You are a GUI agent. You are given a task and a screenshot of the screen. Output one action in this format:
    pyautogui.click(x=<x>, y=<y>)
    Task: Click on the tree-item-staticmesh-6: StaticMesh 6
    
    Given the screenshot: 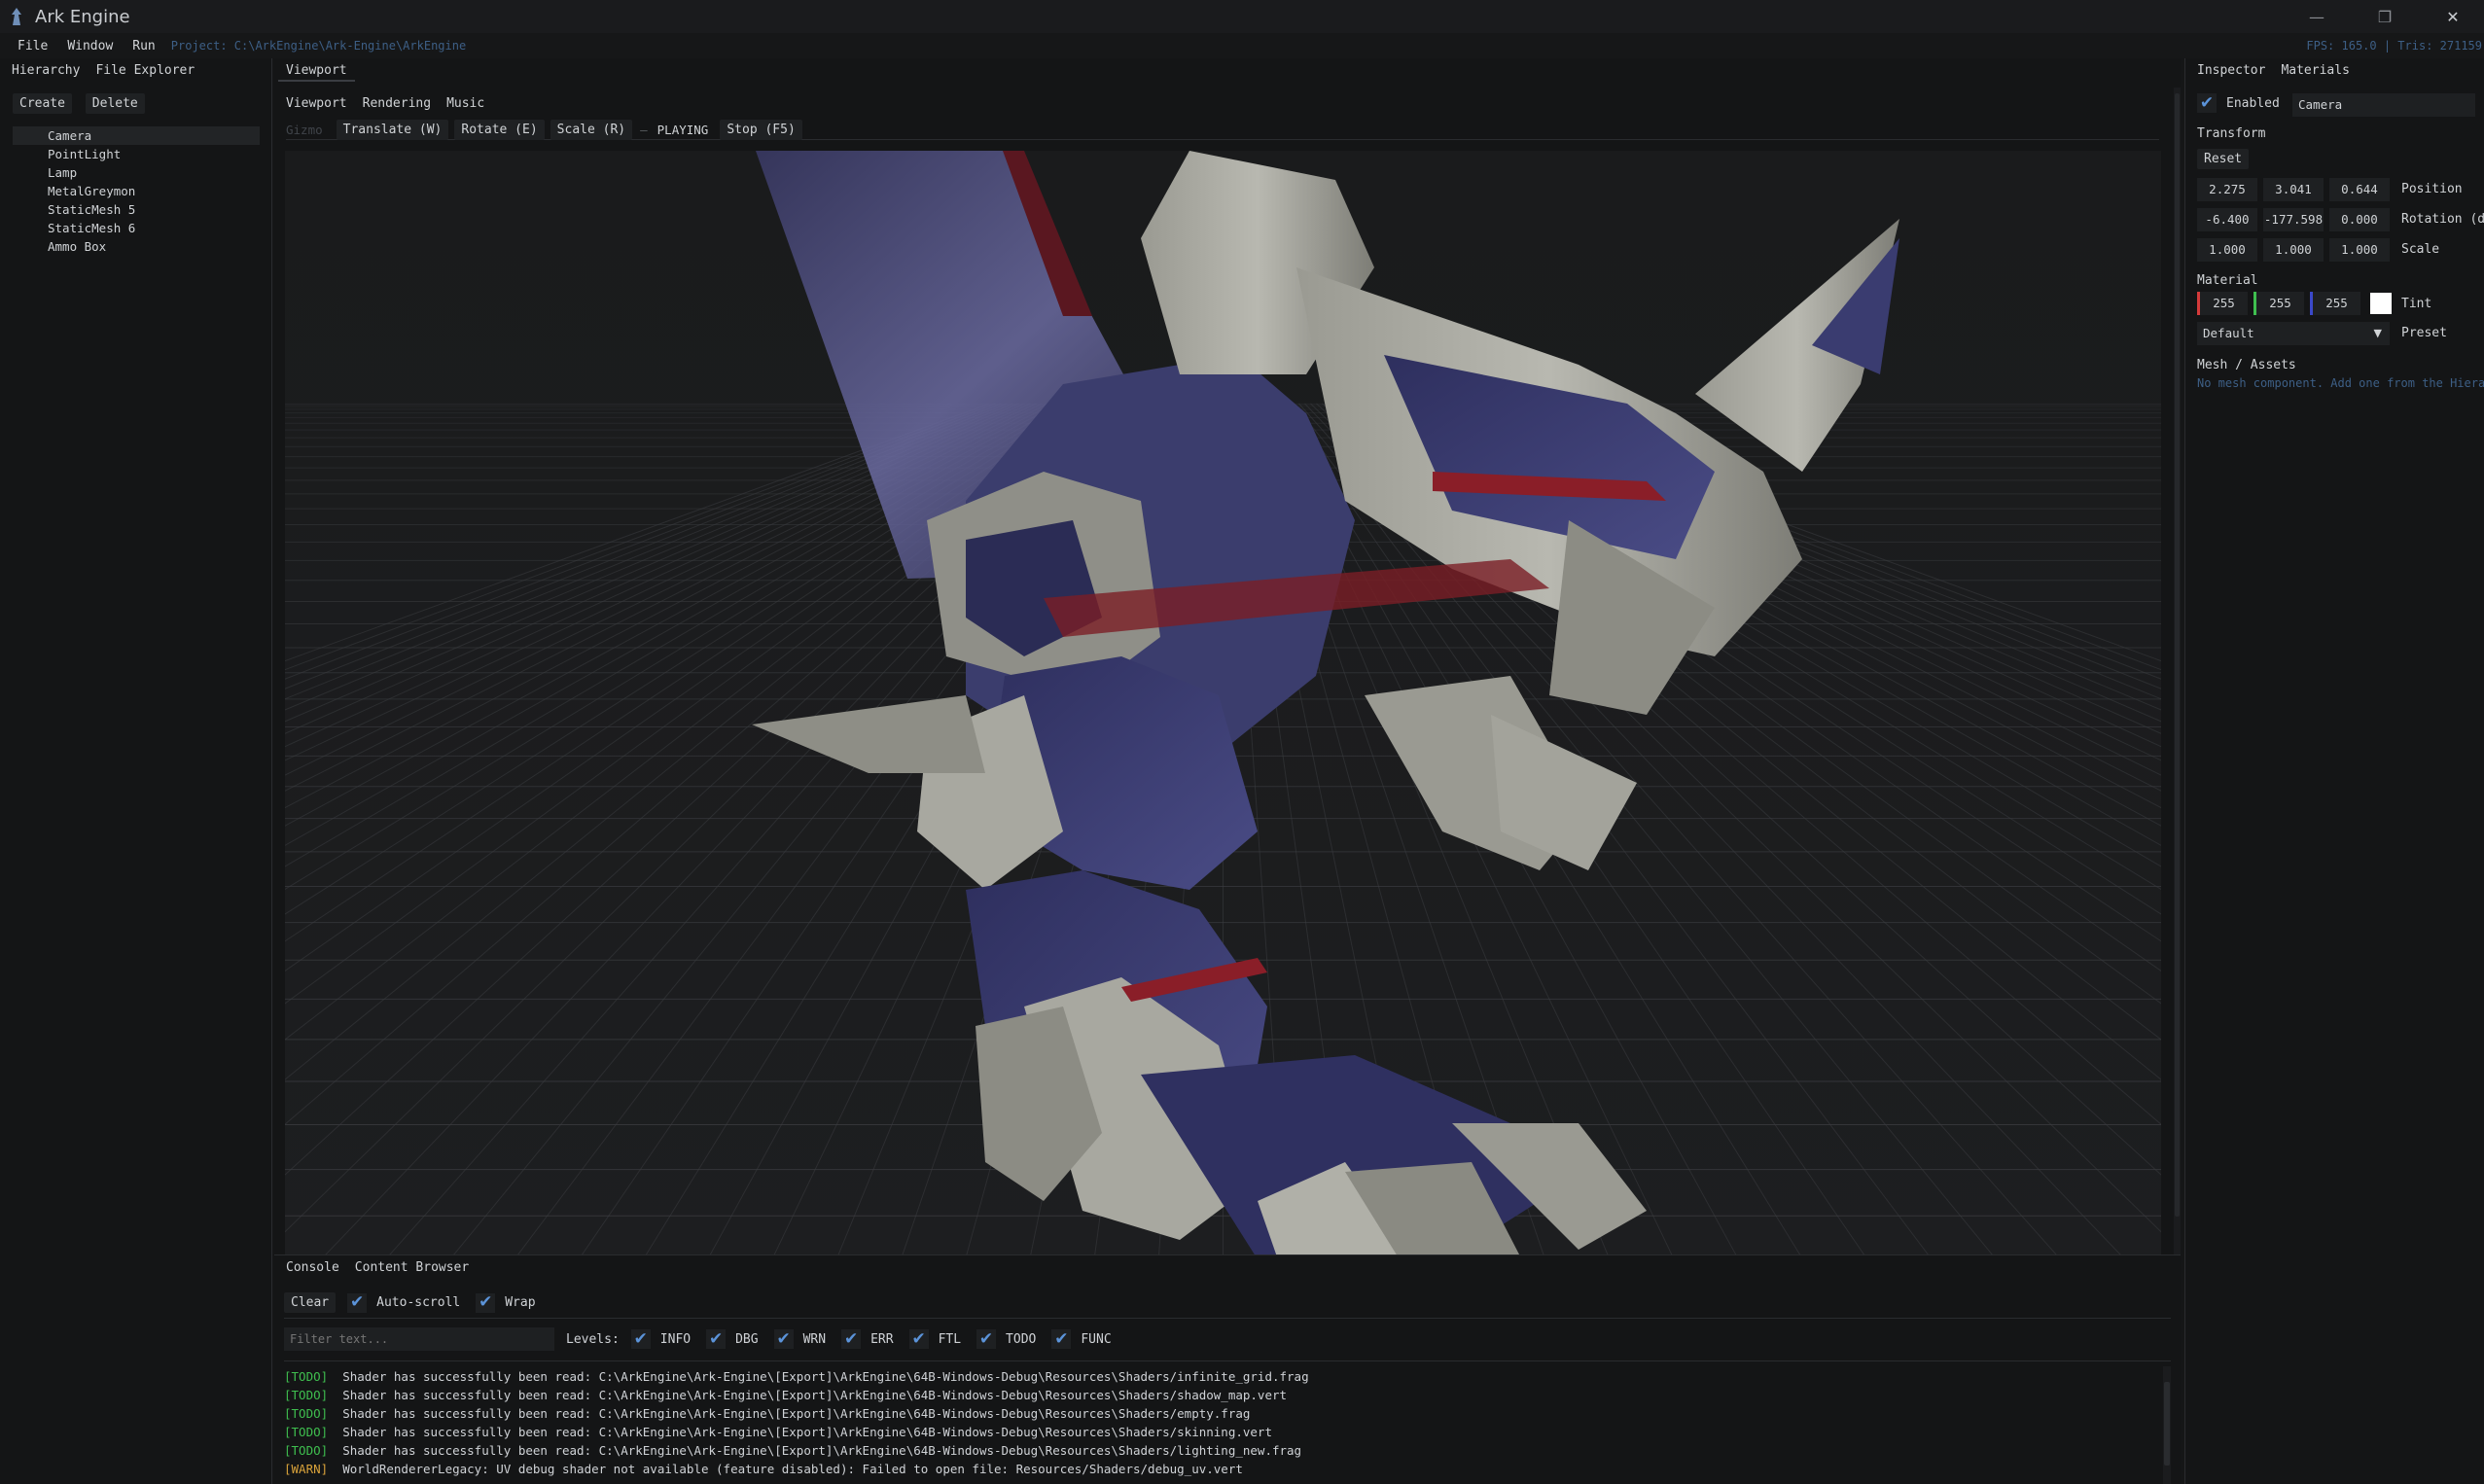 What is the action you would take?
    pyautogui.click(x=136, y=228)
    